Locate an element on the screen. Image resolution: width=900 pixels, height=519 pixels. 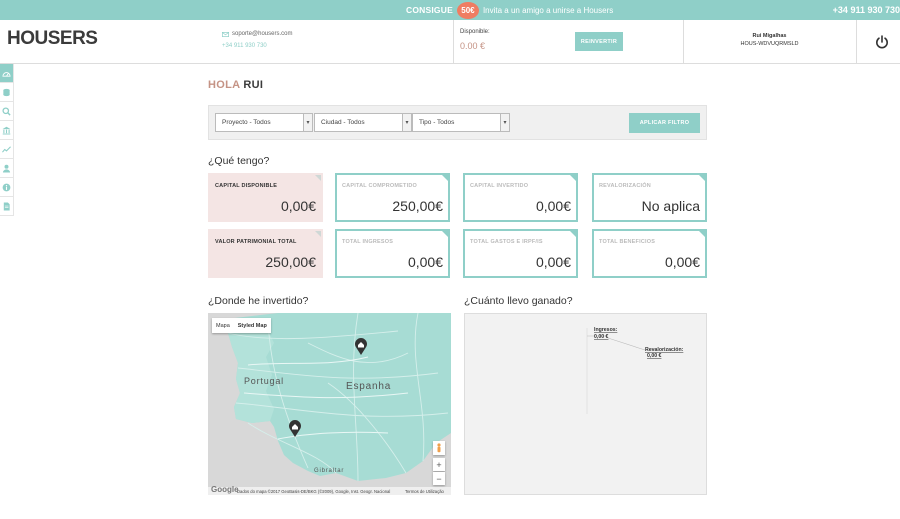
project-select: Proyecto - Todos ▾ is located at coordinates (264, 122).